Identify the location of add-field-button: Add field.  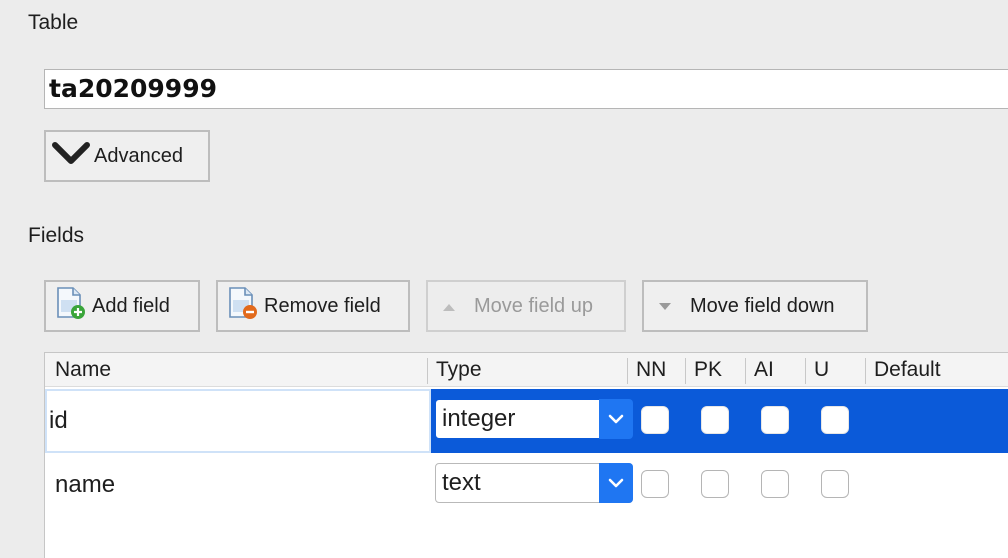
(122, 306).